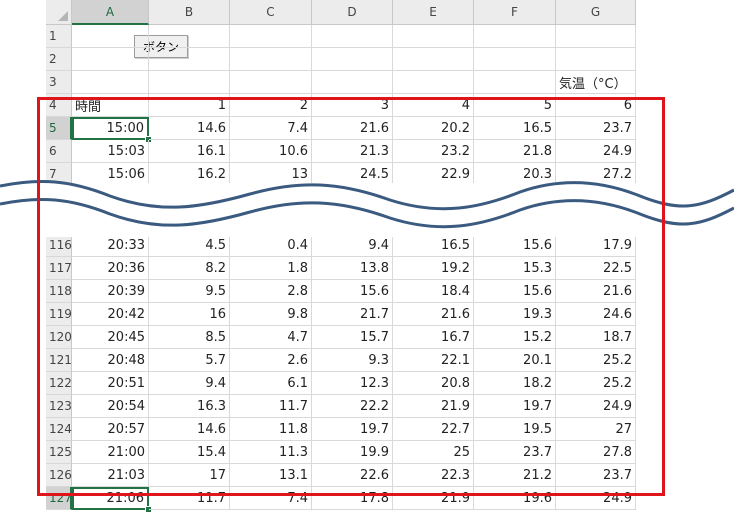 The image size is (734, 513). What do you see at coordinates (433, 12) in the screenshot?
I see `column-header-e: E` at bounding box center [433, 12].